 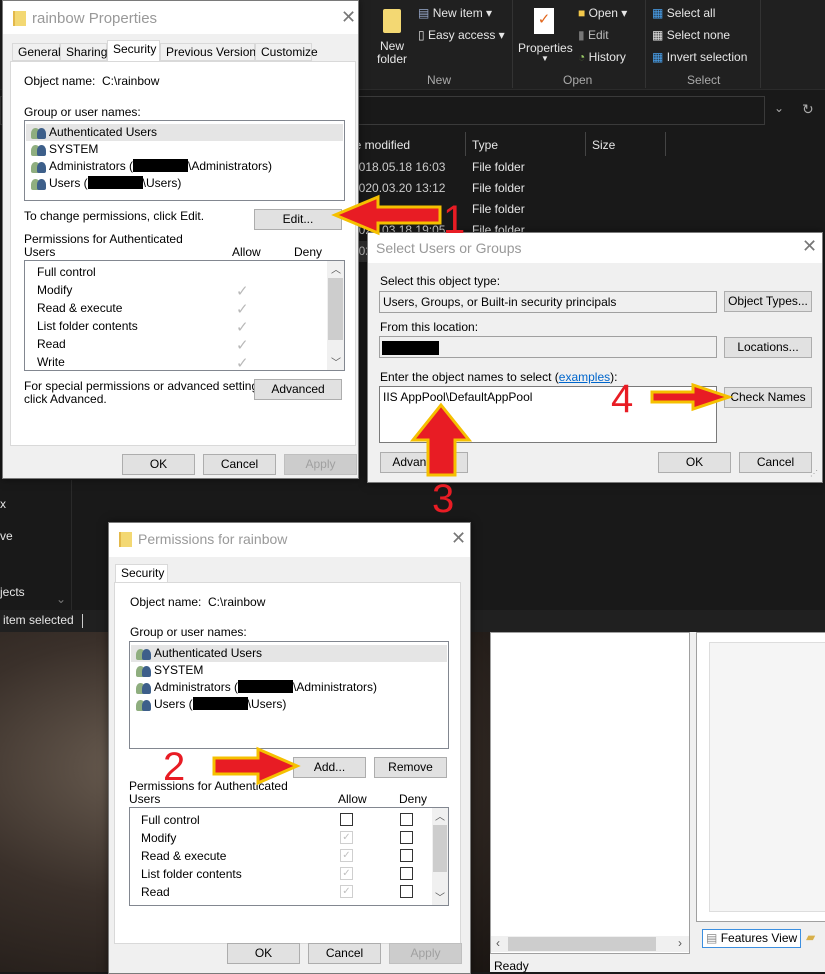 I want to click on step-number-3: 3, so click(x=443, y=499).